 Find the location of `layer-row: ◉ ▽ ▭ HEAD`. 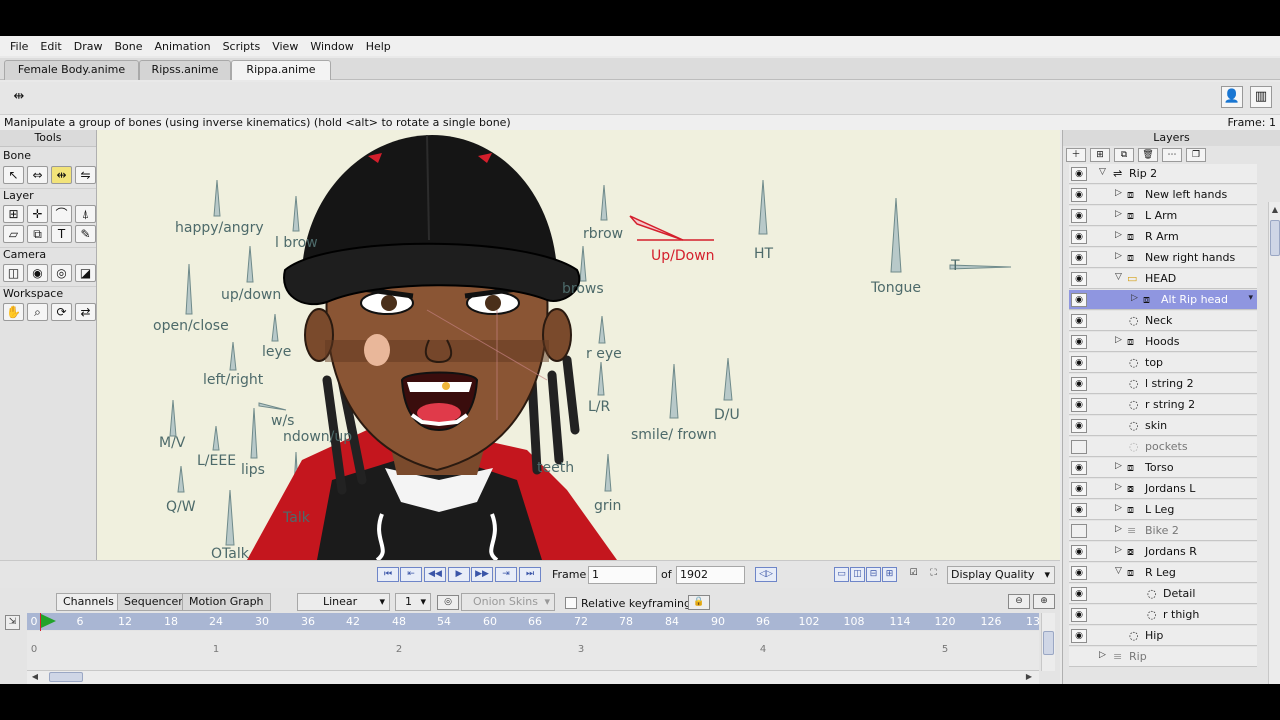

layer-row: ◉ ▽ ▭ HEAD is located at coordinates (1163, 279).